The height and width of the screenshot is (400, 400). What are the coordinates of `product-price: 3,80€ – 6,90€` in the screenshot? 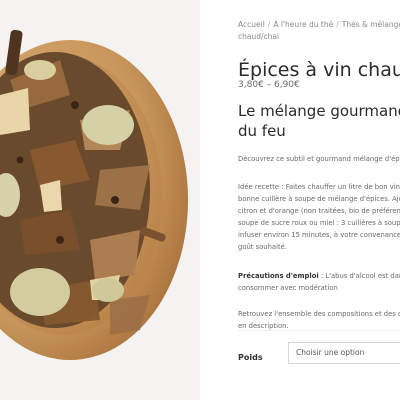 It's located at (269, 85).